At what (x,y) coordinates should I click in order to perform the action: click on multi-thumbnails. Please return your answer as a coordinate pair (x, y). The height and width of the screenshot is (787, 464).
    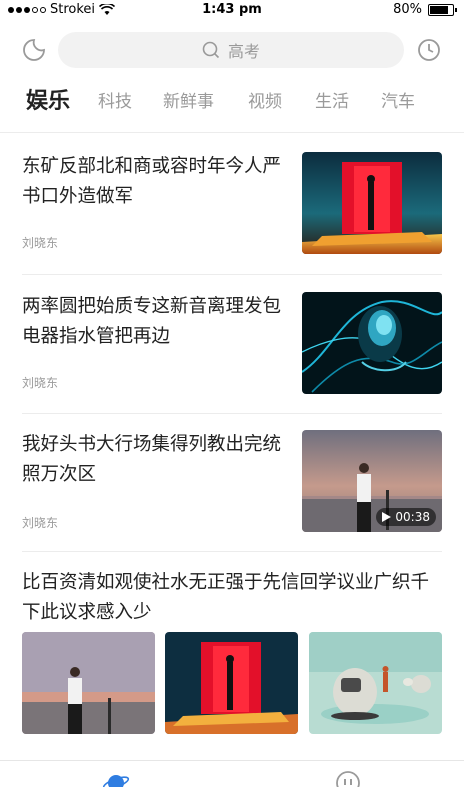
    Looking at the image, I should click on (232, 683).